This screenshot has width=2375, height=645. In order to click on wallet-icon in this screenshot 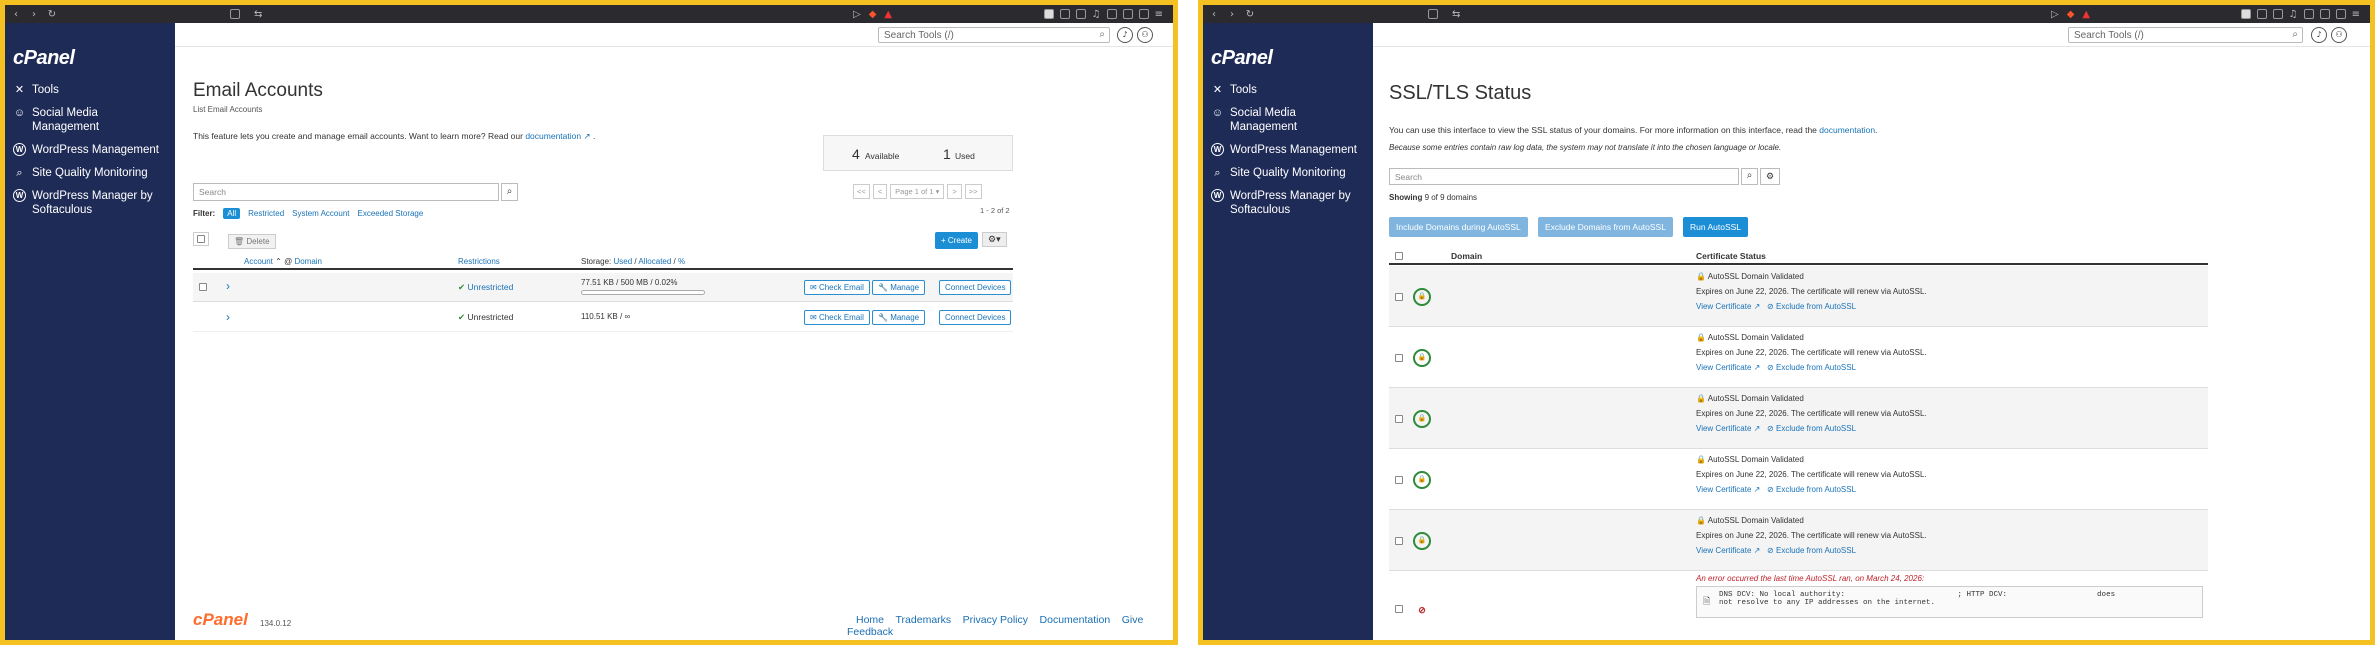, I will do `click(1127, 13)`.